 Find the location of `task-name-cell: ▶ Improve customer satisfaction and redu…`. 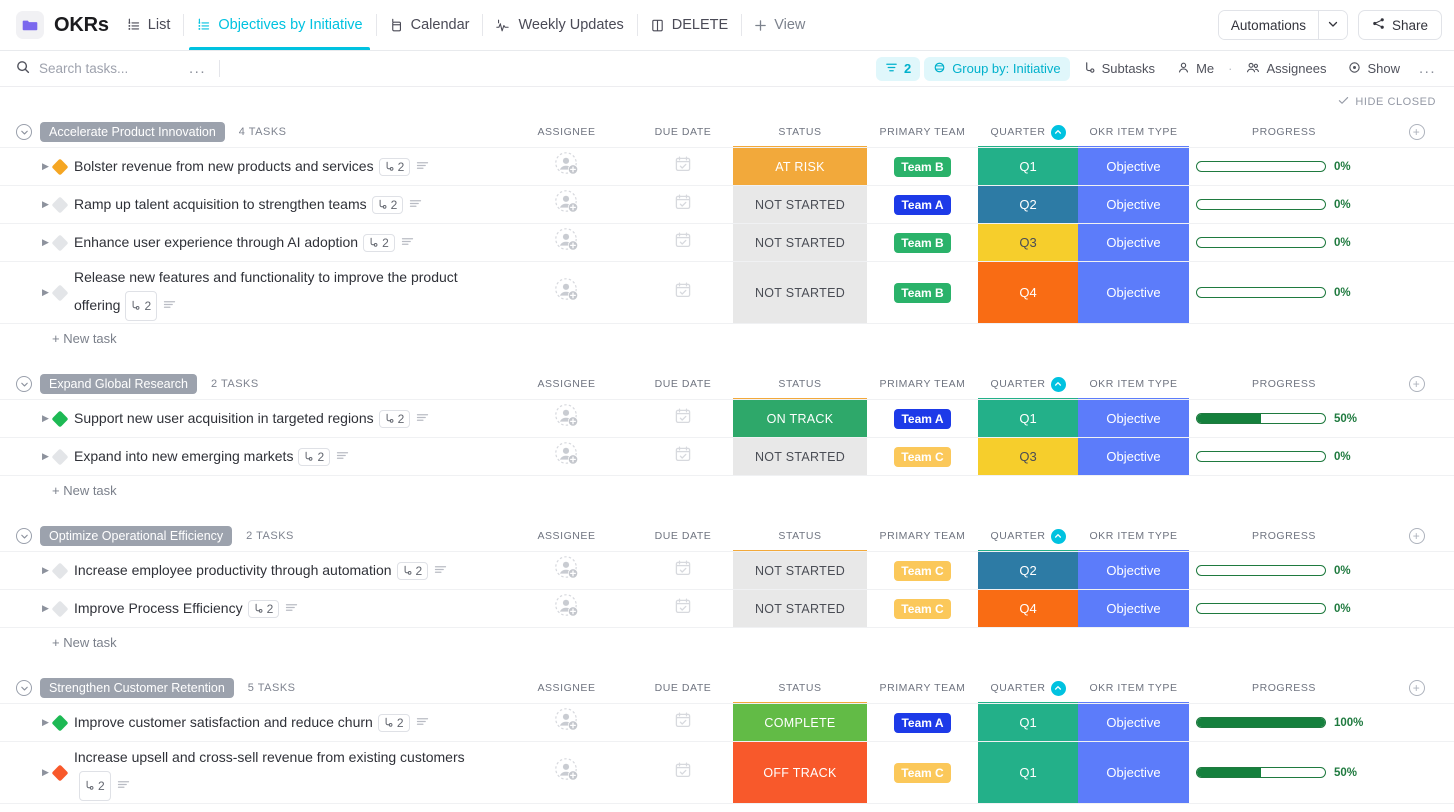

task-name-cell: ▶ Improve customer satisfaction and redu… is located at coordinates (250, 722).